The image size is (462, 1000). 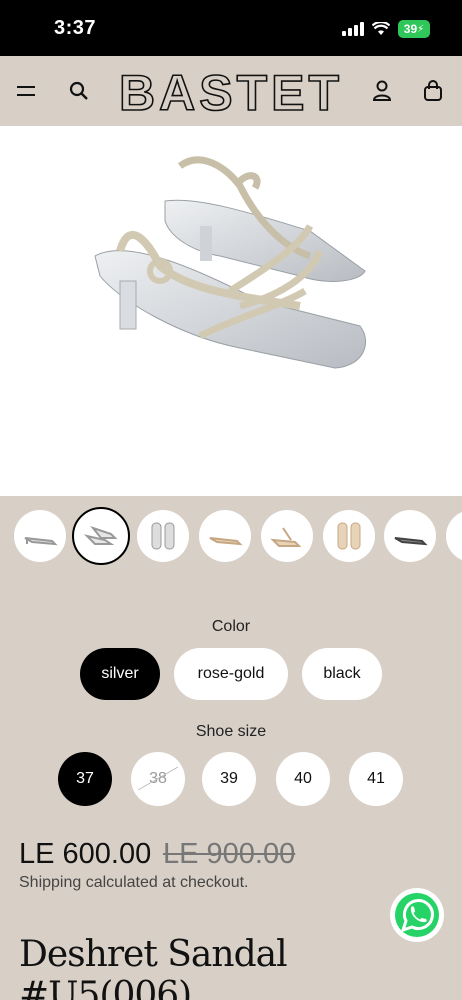 I want to click on product-title: Deshret Sandal #U5(006), so click(x=153, y=967).